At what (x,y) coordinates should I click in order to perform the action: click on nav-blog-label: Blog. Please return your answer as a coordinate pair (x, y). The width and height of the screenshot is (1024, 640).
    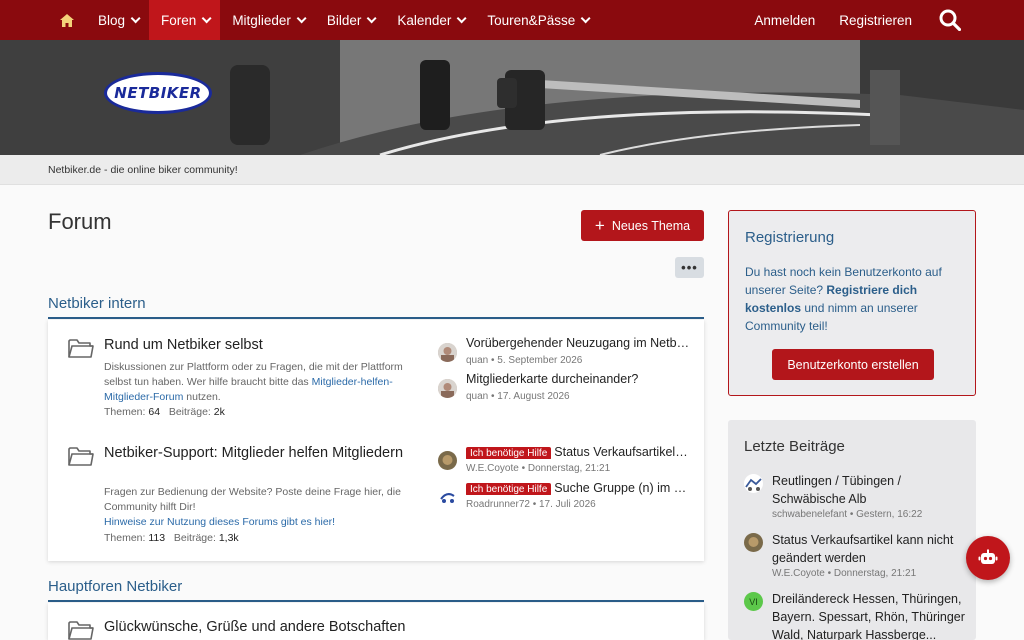
    Looking at the image, I should click on (112, 20).